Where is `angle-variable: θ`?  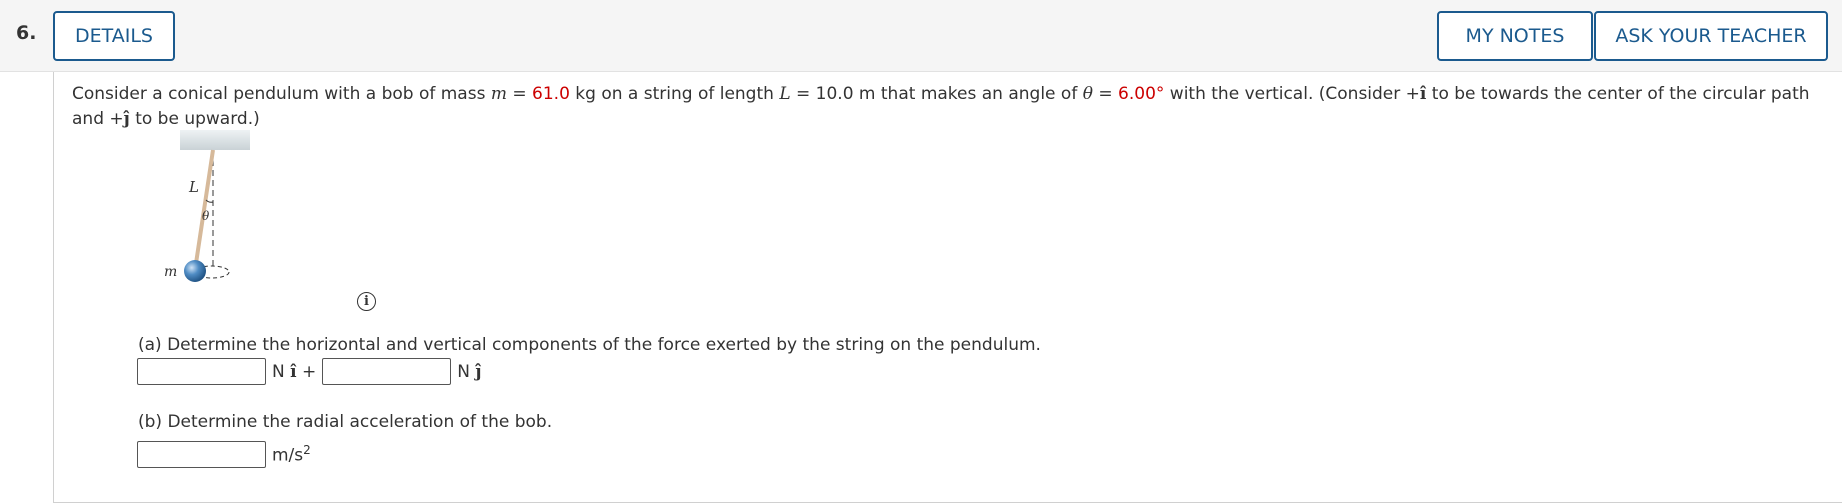 angle-variable: θ is located at coordinates (1087, 94).